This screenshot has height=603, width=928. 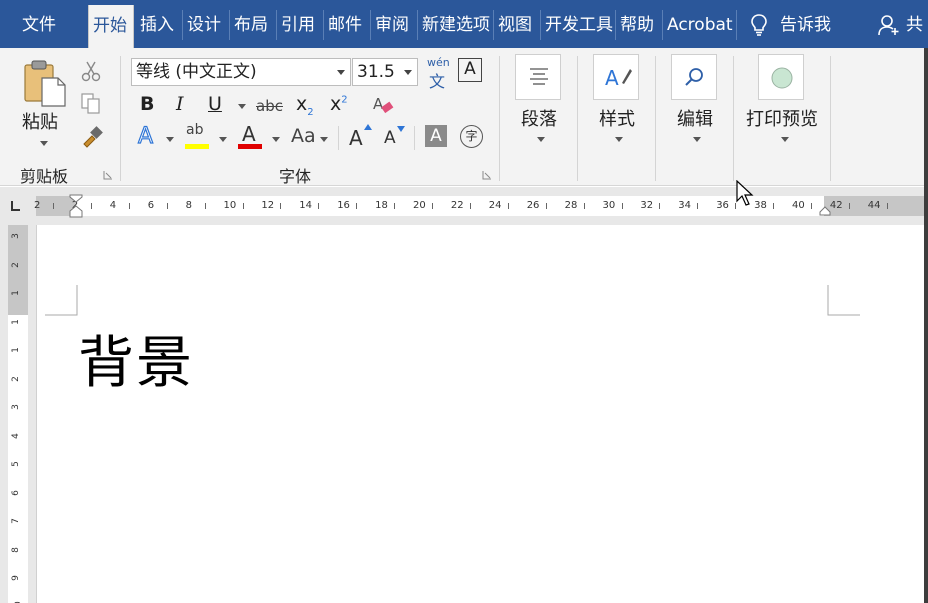 What do you see at coordinates (487, 175) in the screenshot?
I see `font-launcher-icon` at bounding box center [487, 175].